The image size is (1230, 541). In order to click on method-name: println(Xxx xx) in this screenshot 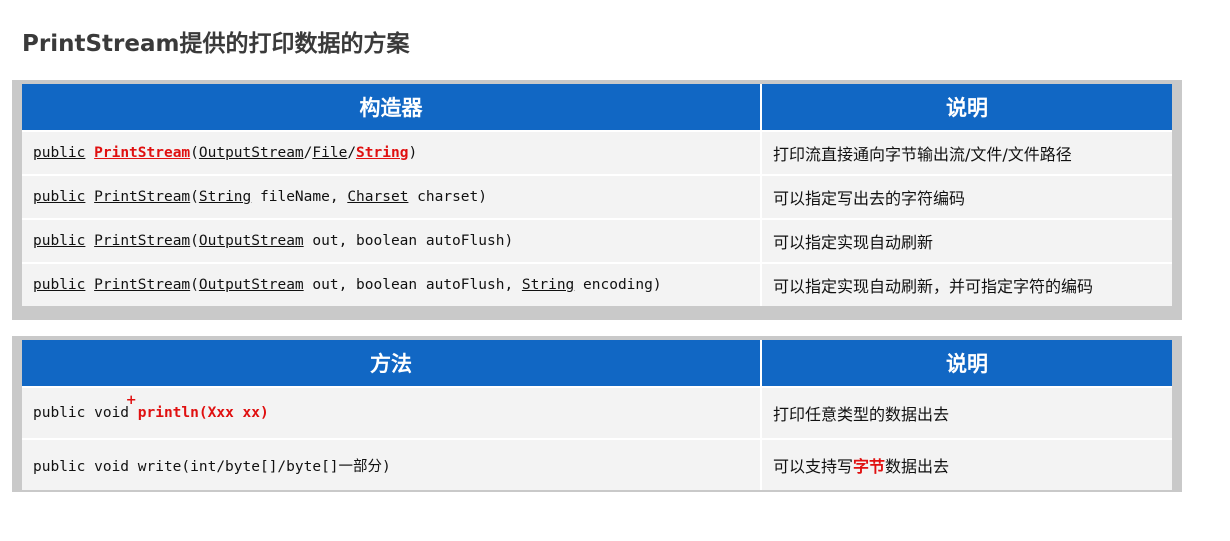, I will do `click(203, 413)`.